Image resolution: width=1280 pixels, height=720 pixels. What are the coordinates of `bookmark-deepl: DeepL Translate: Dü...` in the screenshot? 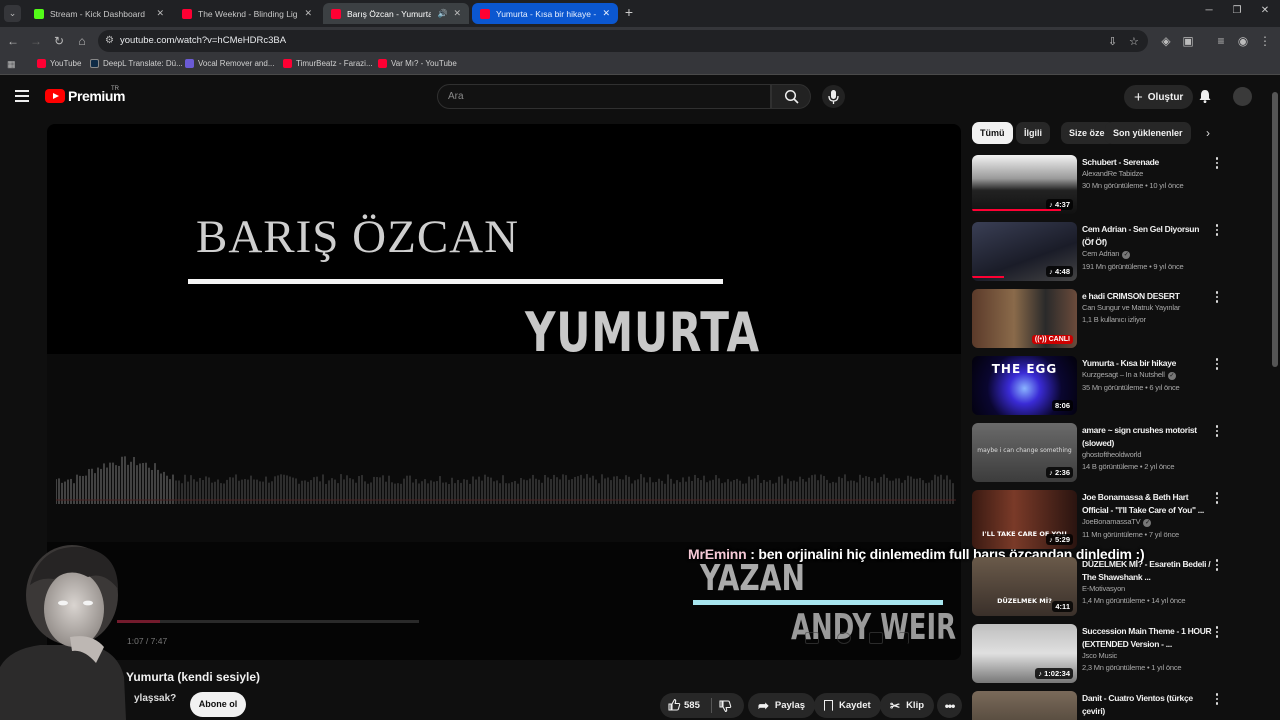 It's located at (136, 63).